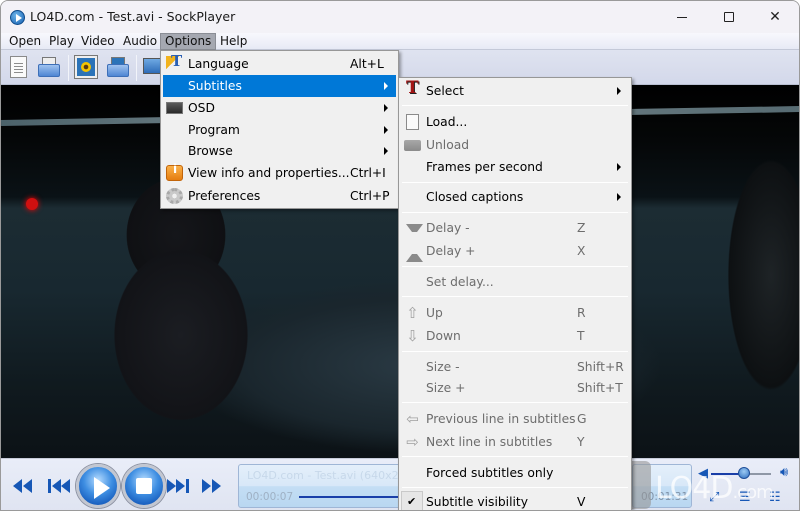 The width and height of the screenshot is (800, 511). I want to click on menu-item-label: Up, so click(434, 313).